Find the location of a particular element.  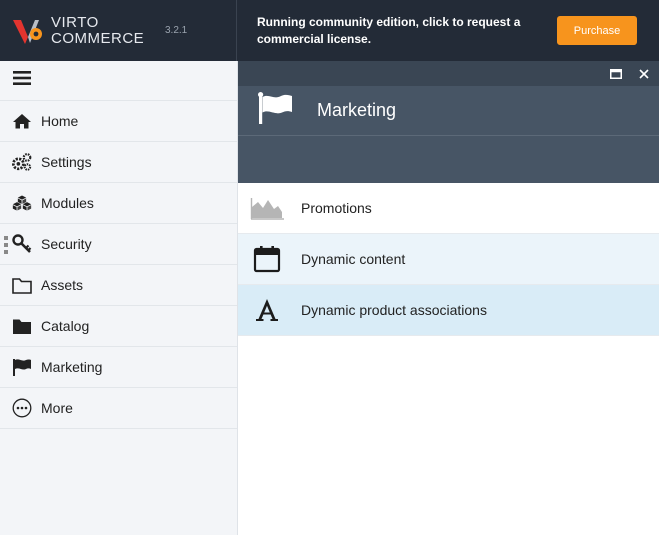

list-item-dynamic-content: Dynamic content is located at coordinates (448, 259).